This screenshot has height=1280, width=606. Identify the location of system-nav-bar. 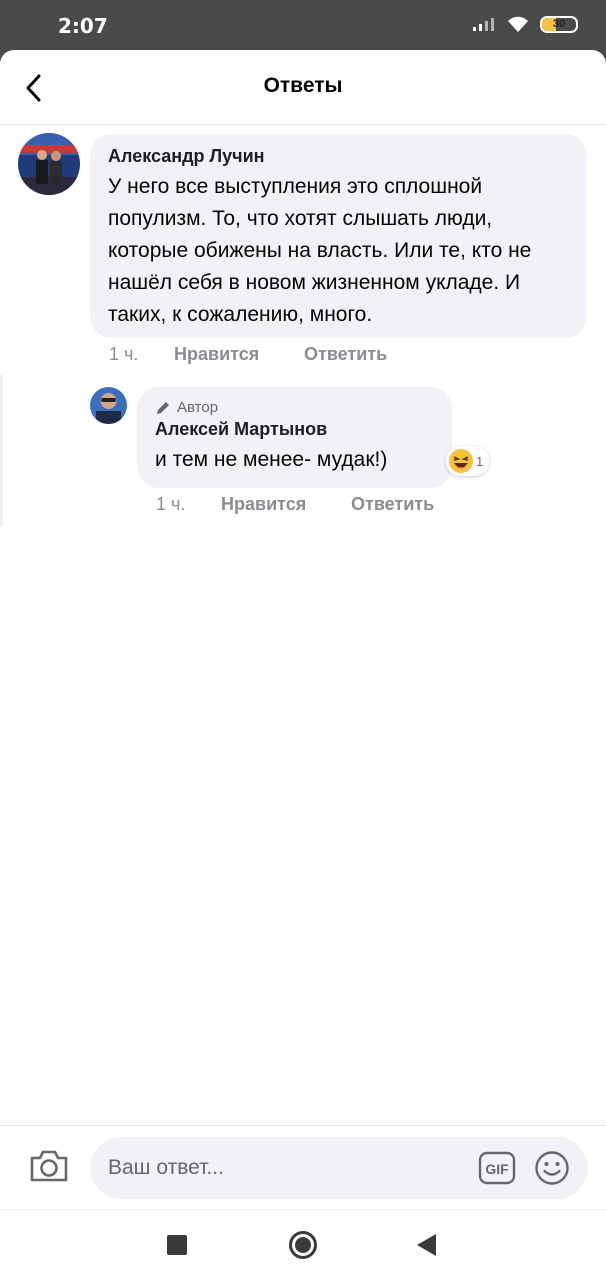
(303, 1244).